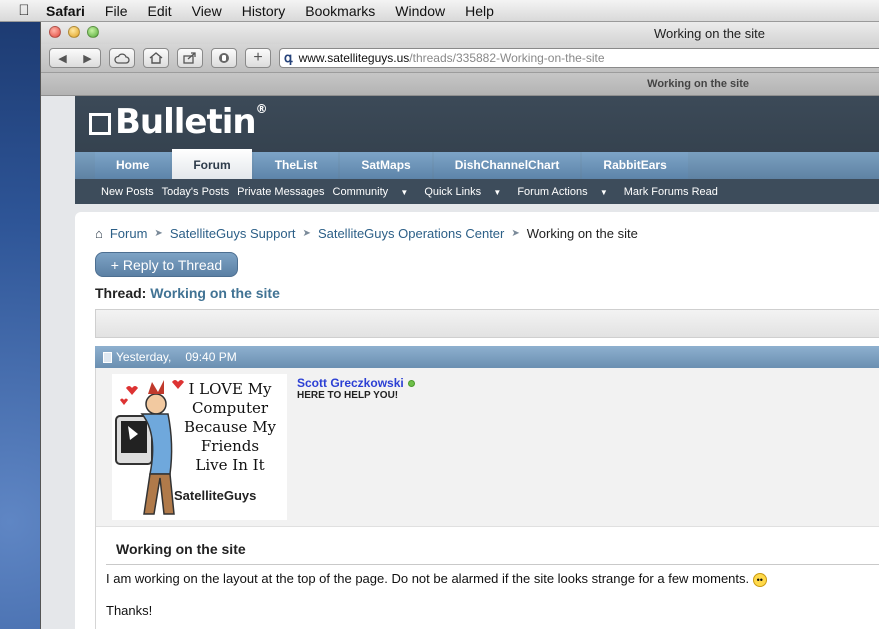 This screenshot has width=879, height=629. I want to click on hand-stop-icon, so click(224, 58).